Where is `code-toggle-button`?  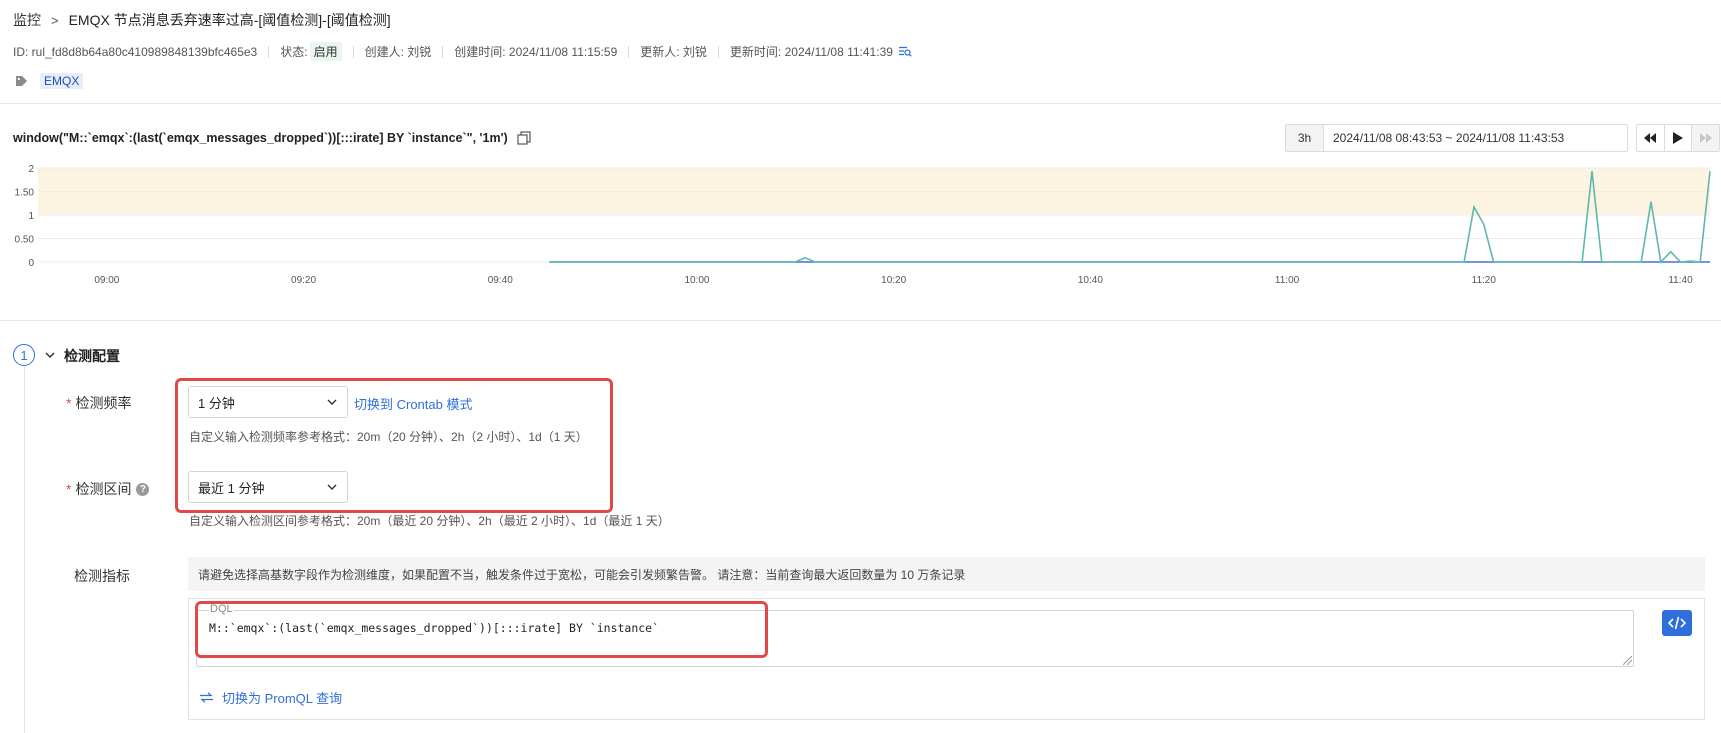 code-toggle-button is located at coordinates (1677, 623).